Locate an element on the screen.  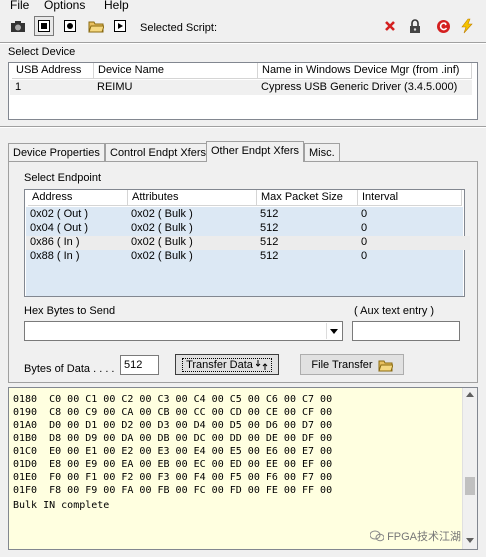
column-attributes: Attributes is located at coordinates (192, 198).